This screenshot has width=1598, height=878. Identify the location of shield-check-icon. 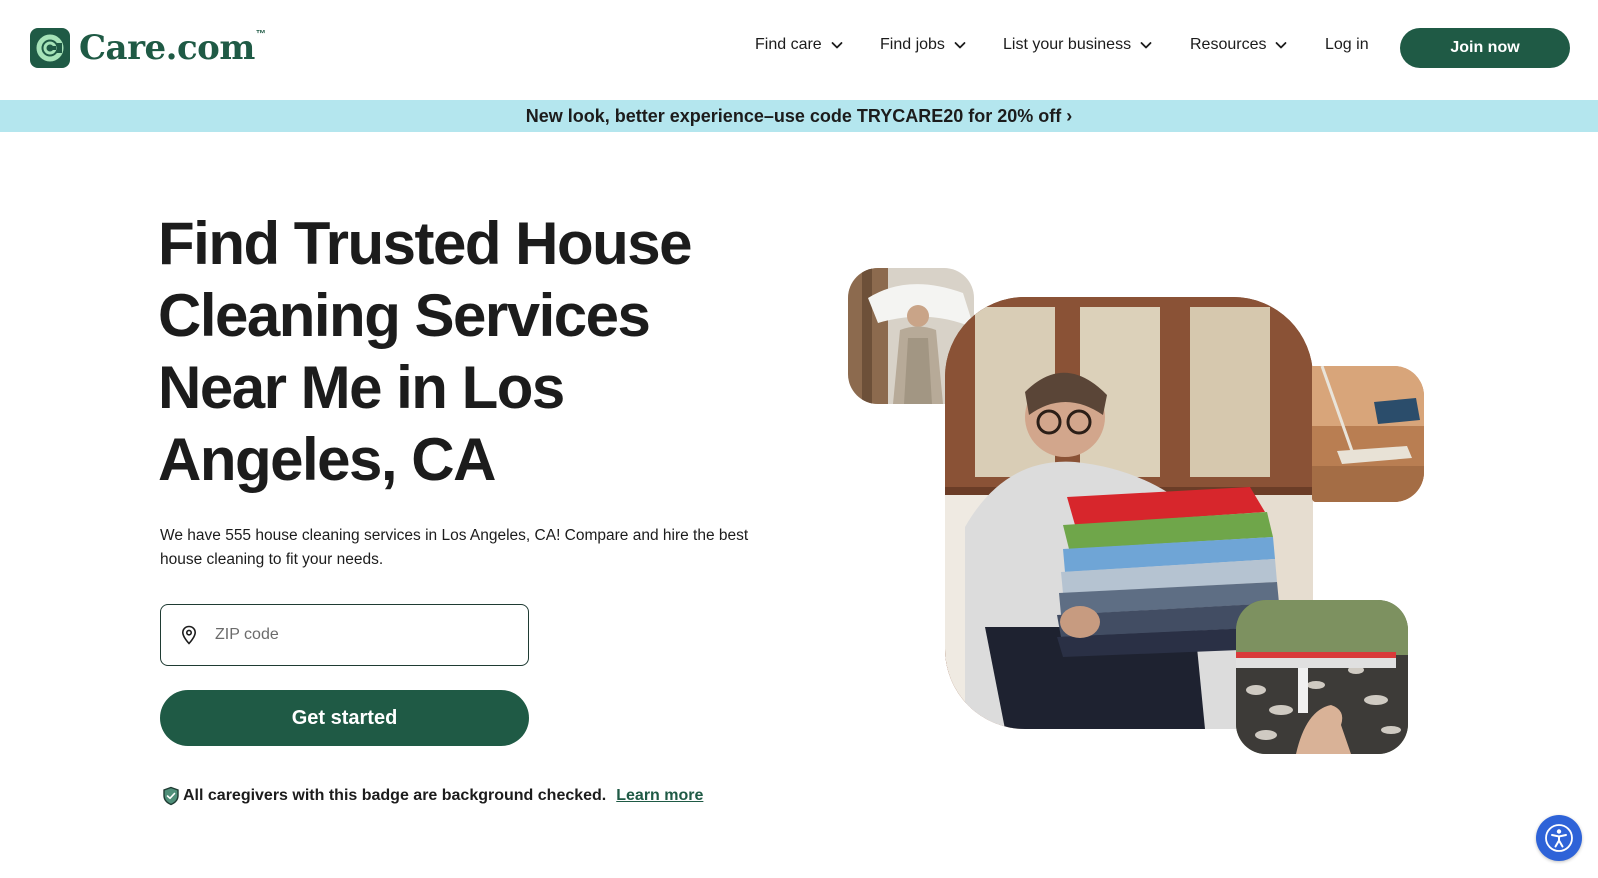
(171, 796).